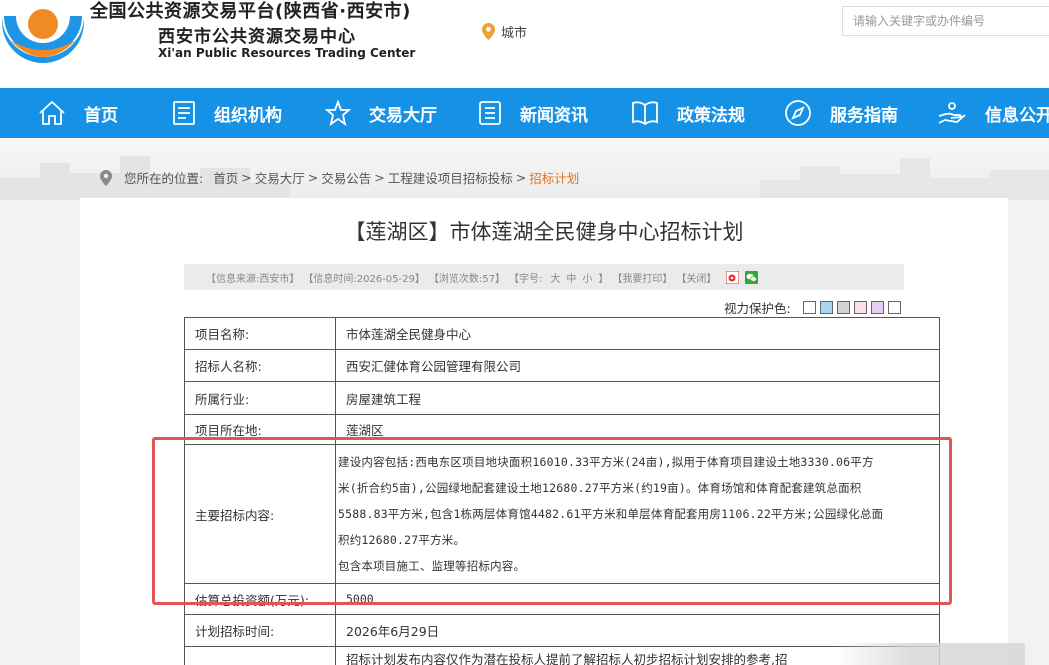  I want to click on meta-time: 【信息时间:2026-05-29】, so click(364, 279).